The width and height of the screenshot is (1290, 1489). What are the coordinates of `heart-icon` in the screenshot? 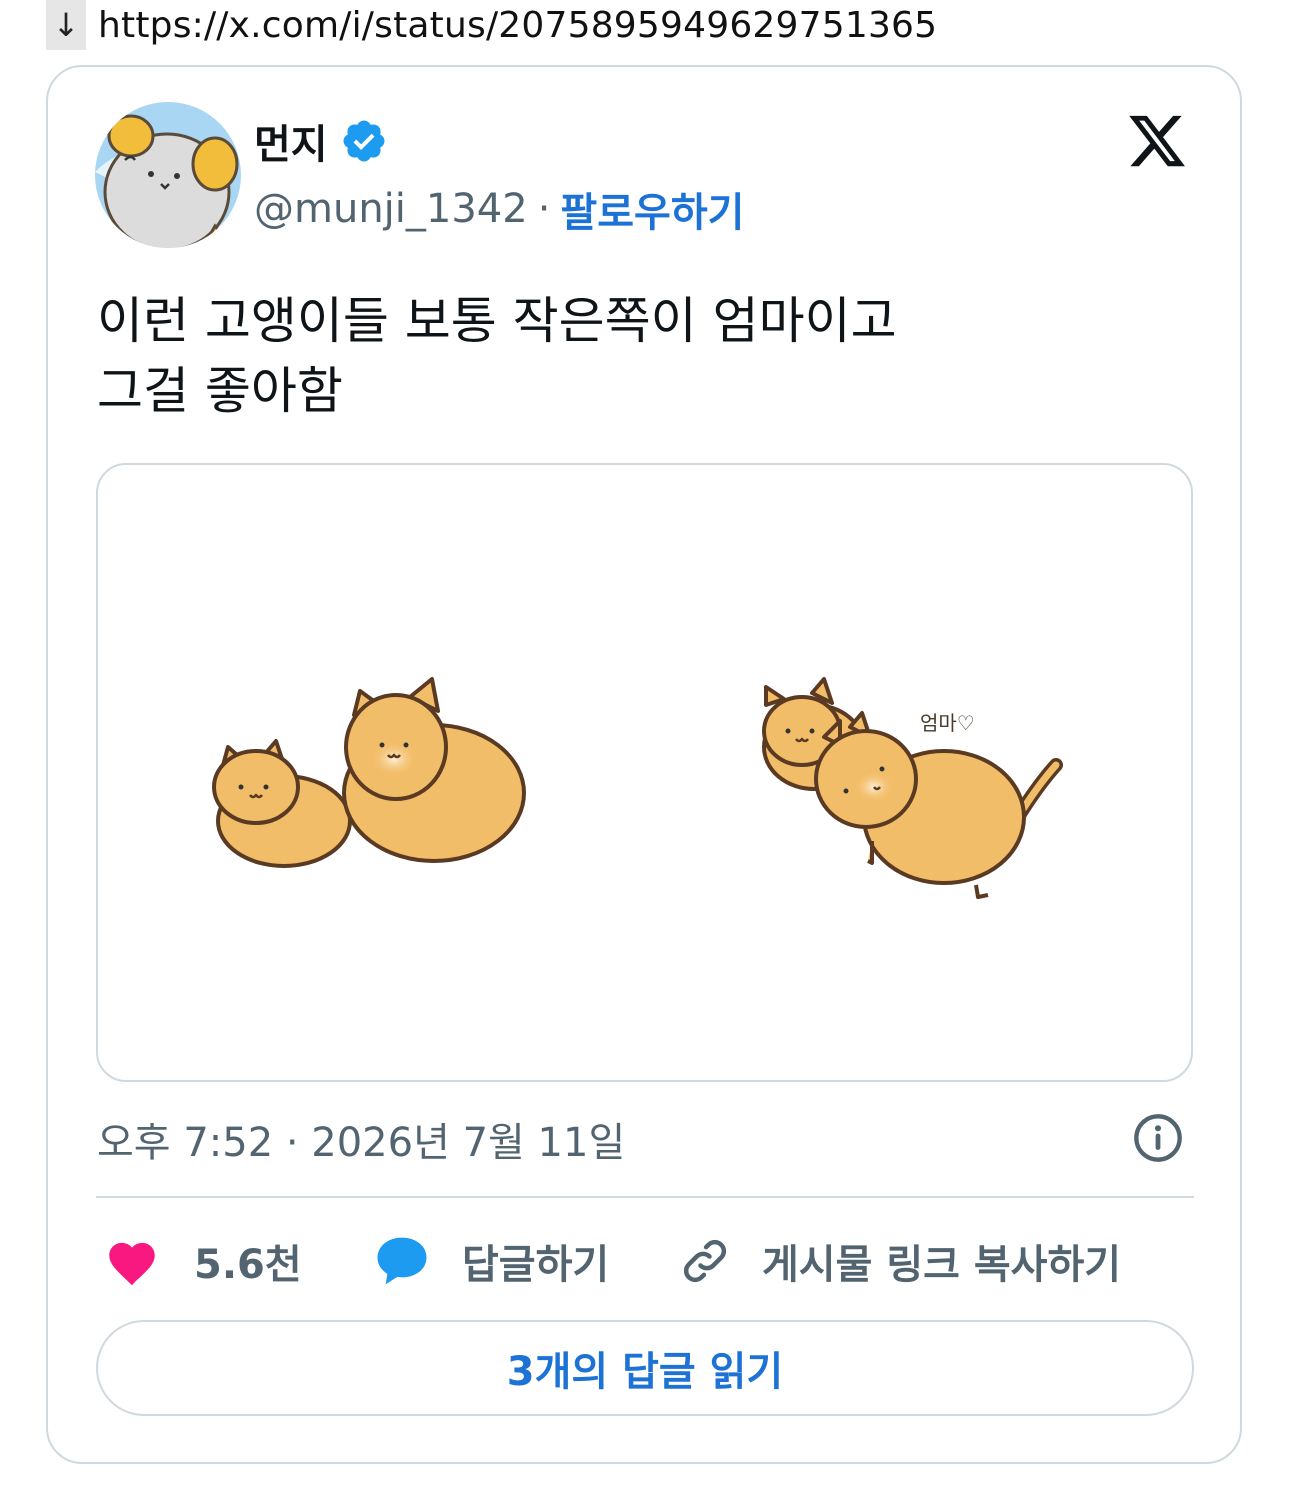 It's located at (132, 1264).